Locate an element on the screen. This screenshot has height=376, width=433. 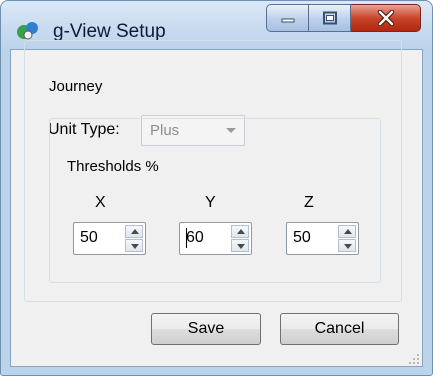
x-decrement-button is located at coordinates (134, 245).